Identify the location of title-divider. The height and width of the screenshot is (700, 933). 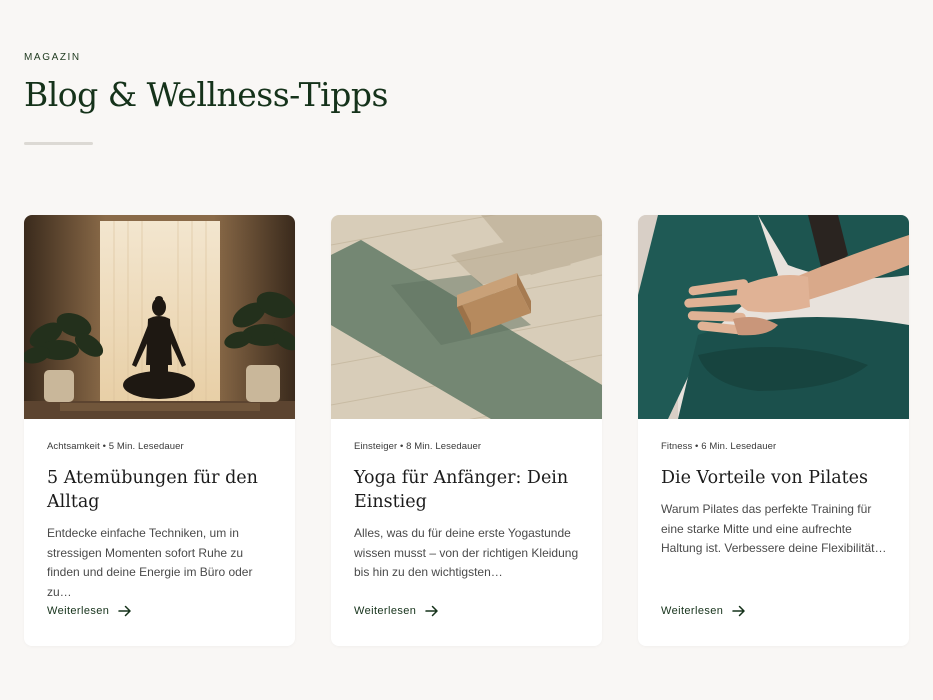
(58, 143).